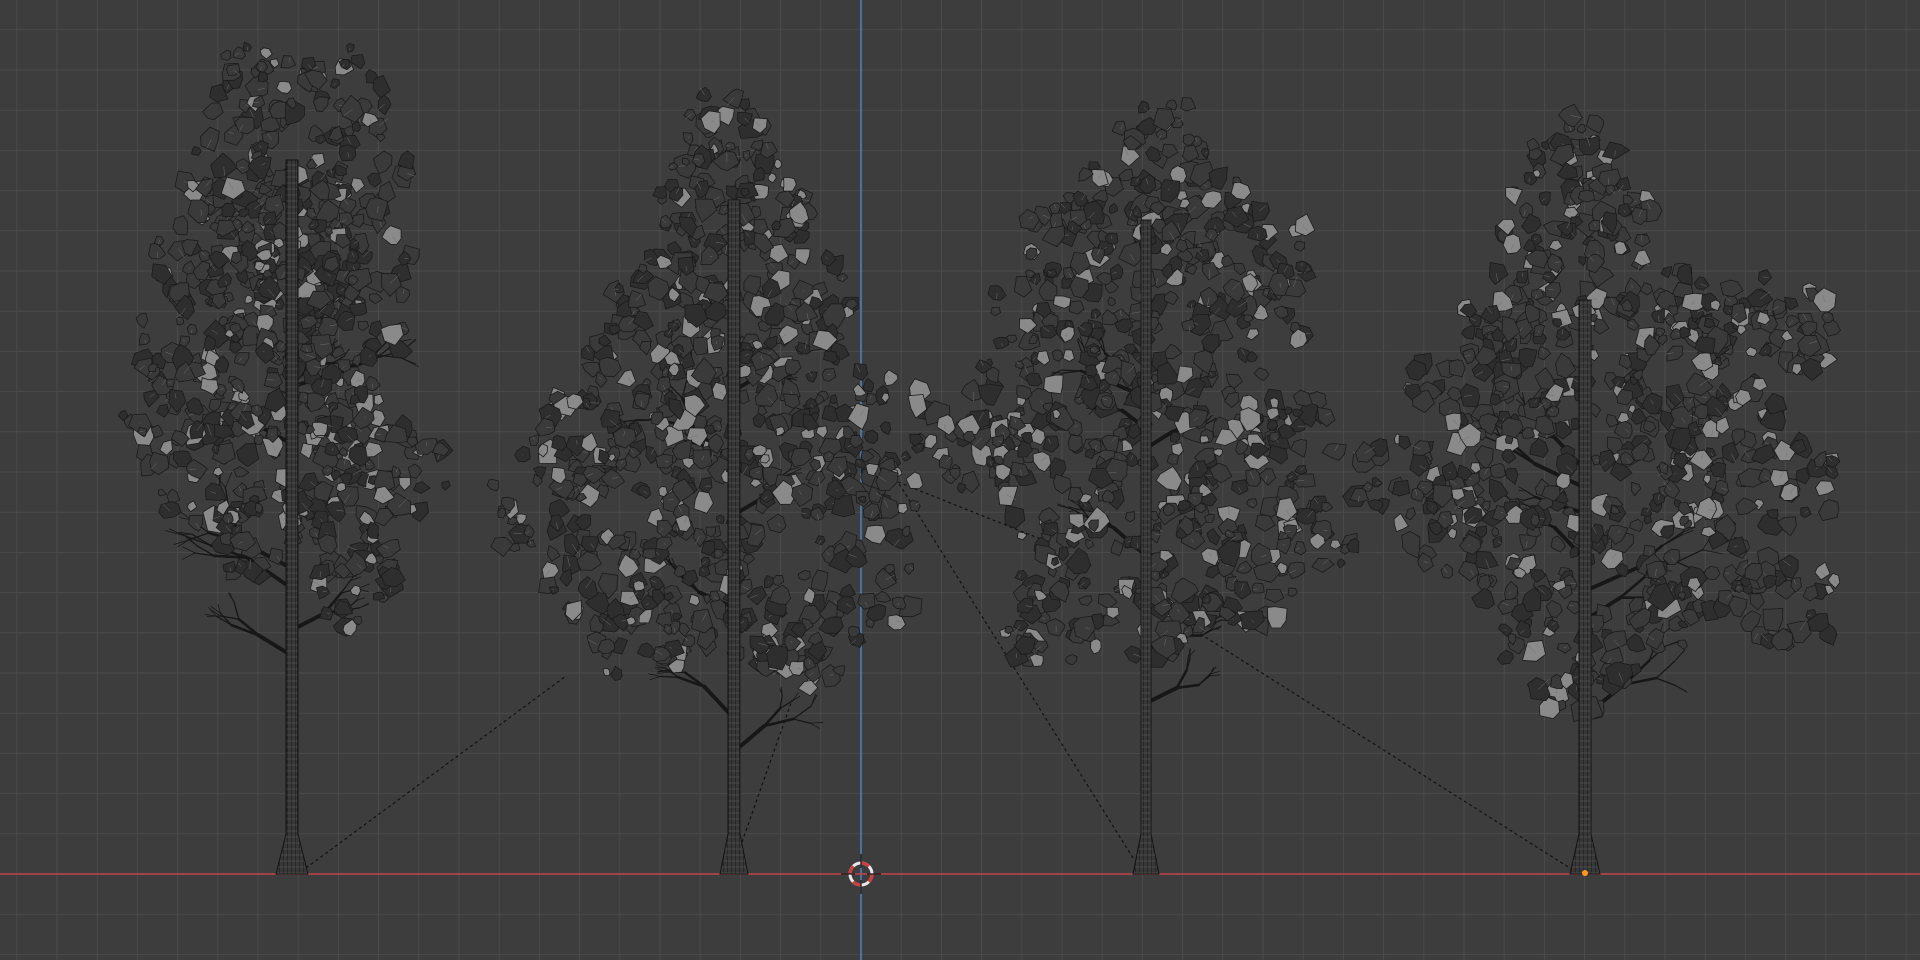  What do you see at coordinates (1585, 873) in the screenshot?
I see `object-origin-dot` at bounding box center [1585, 873].